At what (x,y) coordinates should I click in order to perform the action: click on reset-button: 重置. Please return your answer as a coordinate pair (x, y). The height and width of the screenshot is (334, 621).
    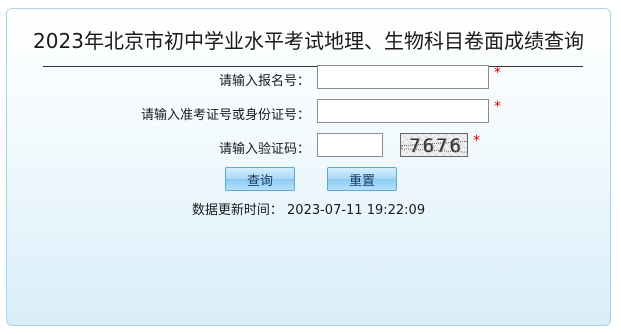
    Looking at the image, I should click on (362, 179).